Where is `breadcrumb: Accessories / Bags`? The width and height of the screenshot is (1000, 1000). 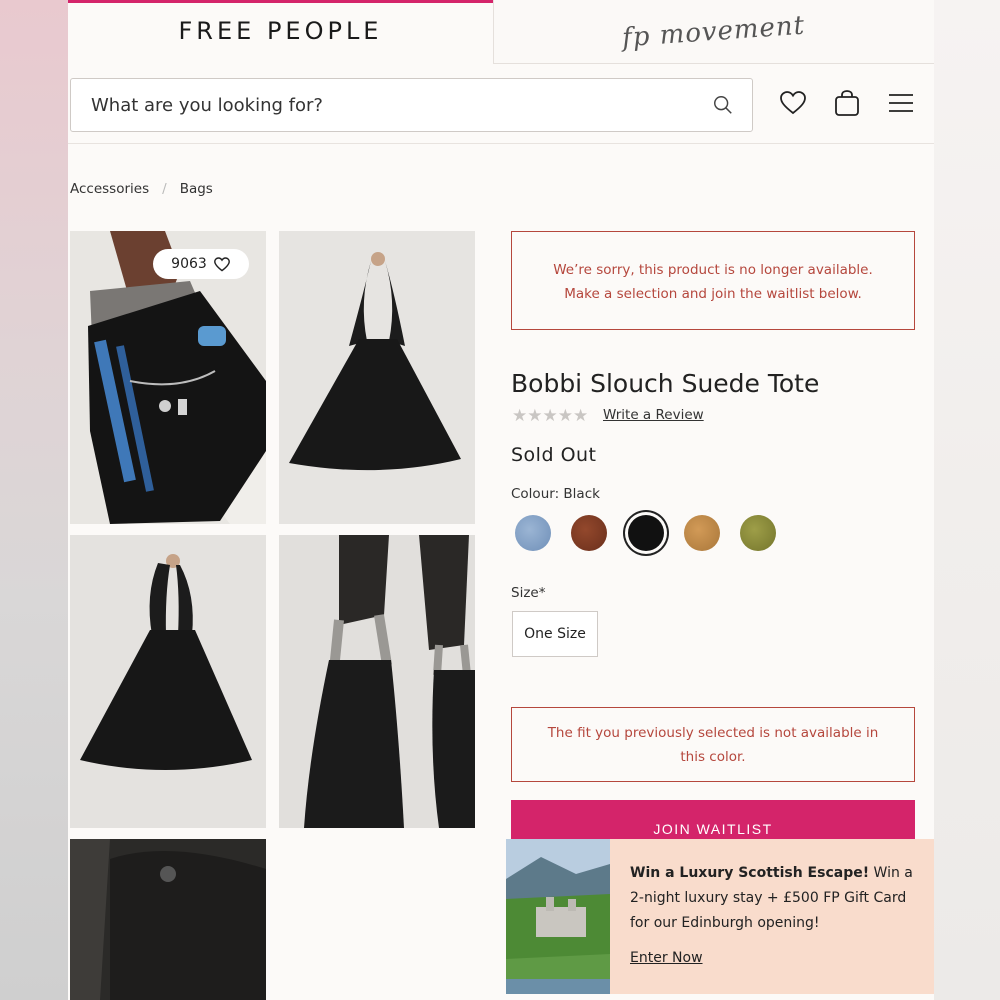 breadcrumb: Accessories / Bags is located at coordinates (141, 189).